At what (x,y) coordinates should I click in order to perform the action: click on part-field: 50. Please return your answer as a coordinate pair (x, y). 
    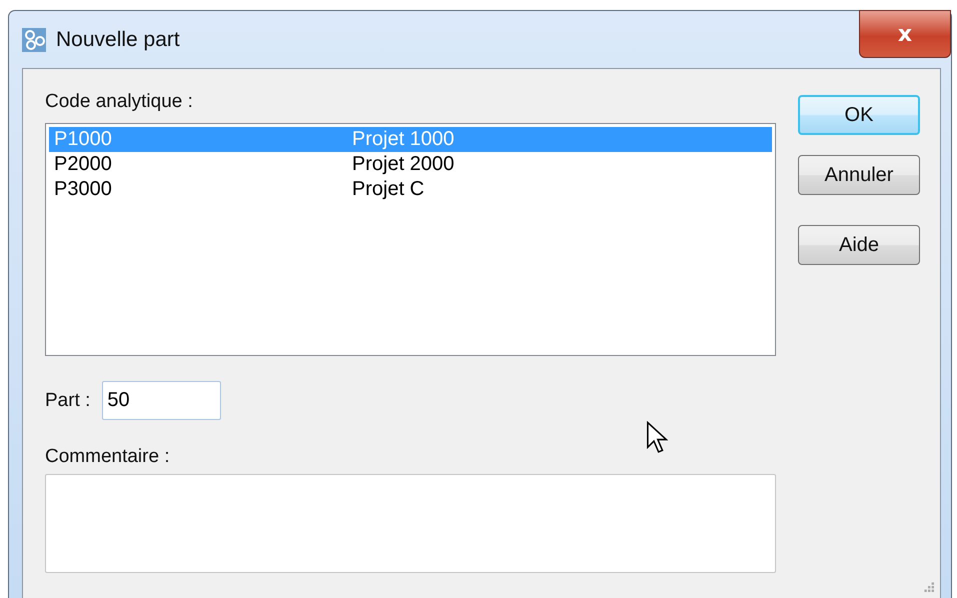
    Looking at the image, I should click on (162, 400).